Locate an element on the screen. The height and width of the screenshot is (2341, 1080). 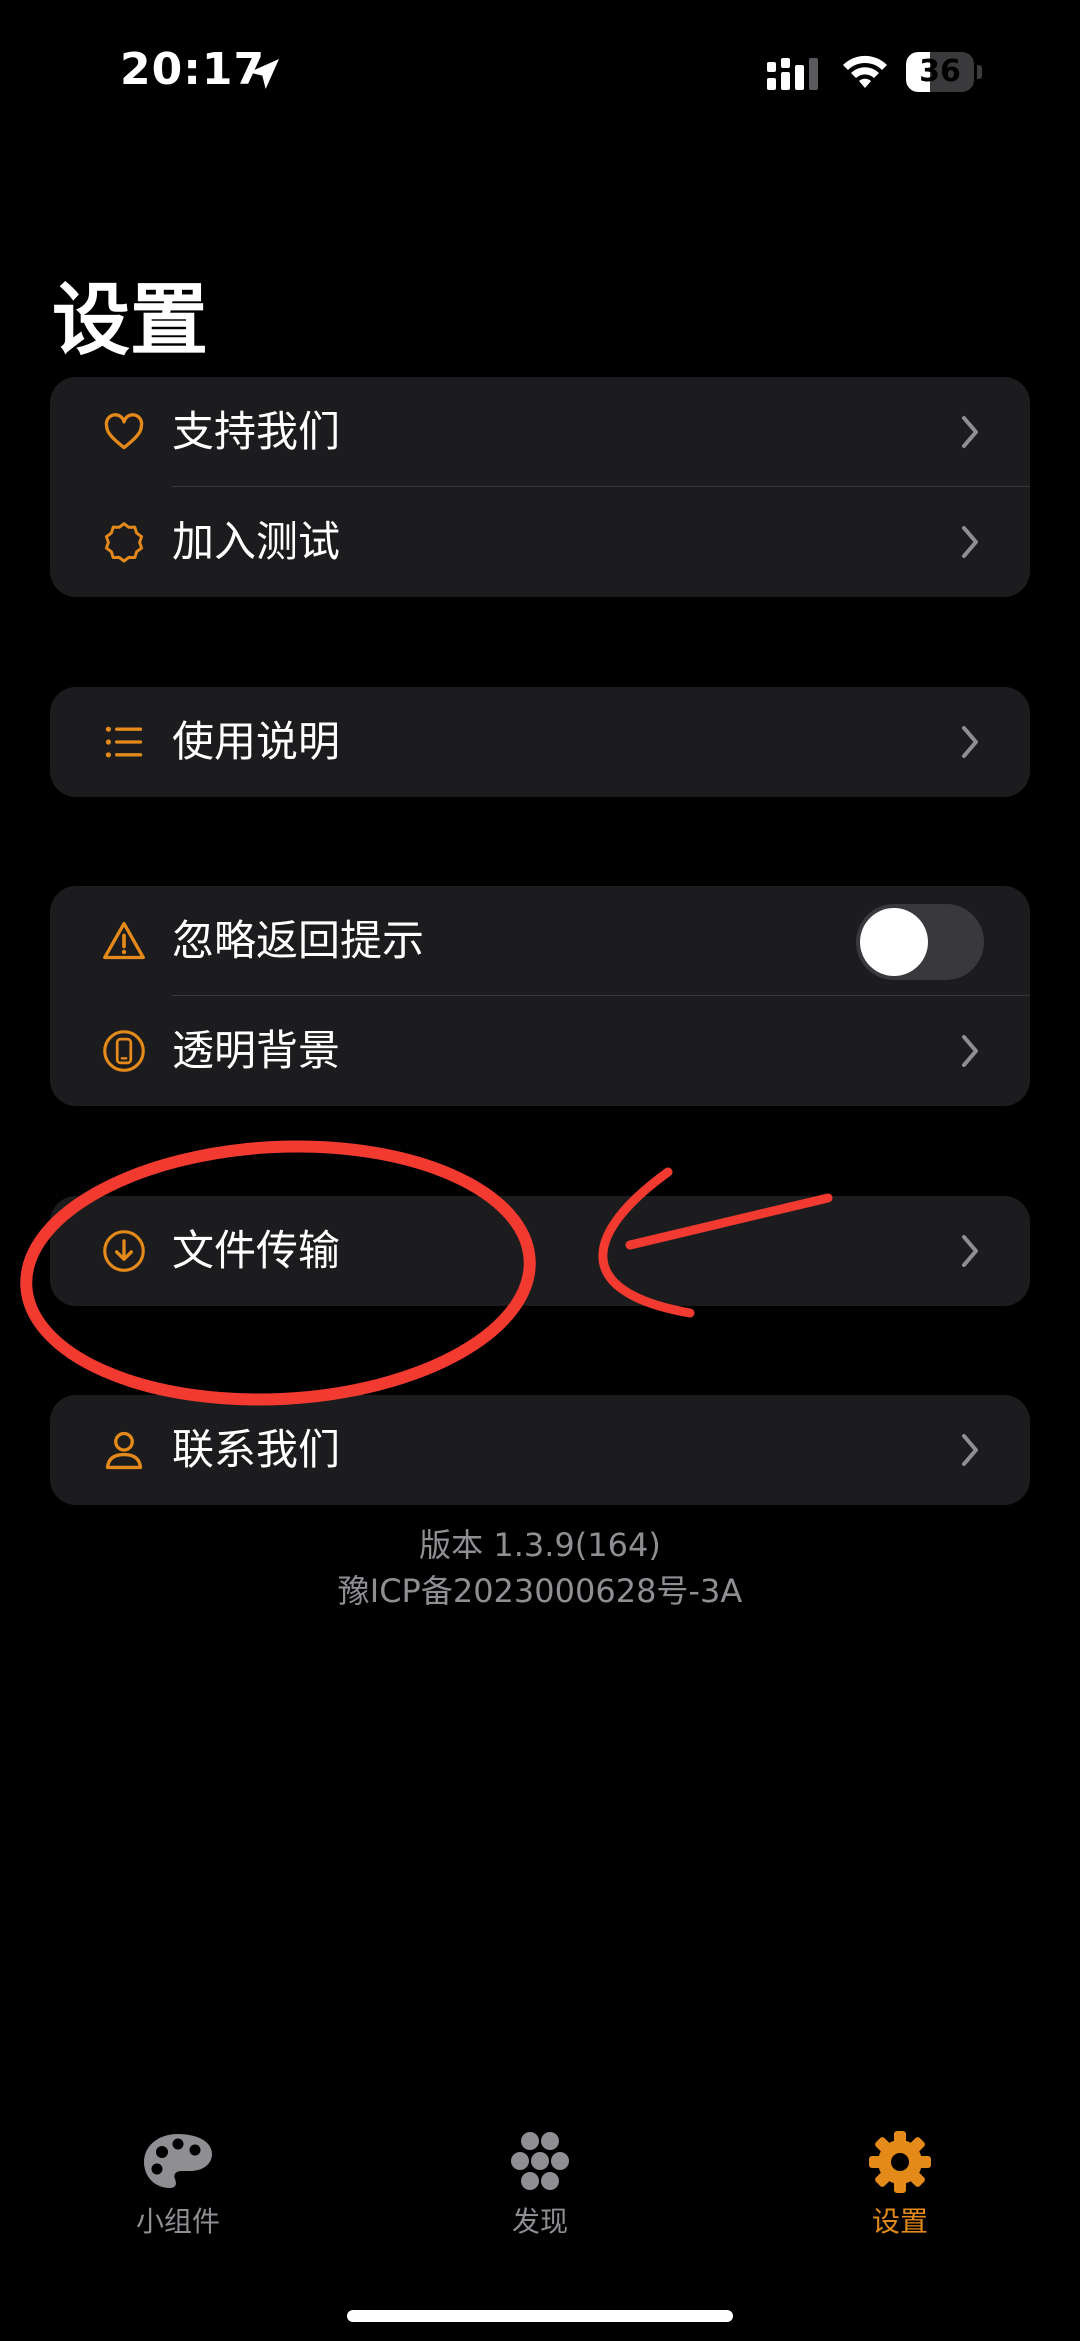
settings-group-transfer: 文件传输 is located at coordinates (540, 1251).